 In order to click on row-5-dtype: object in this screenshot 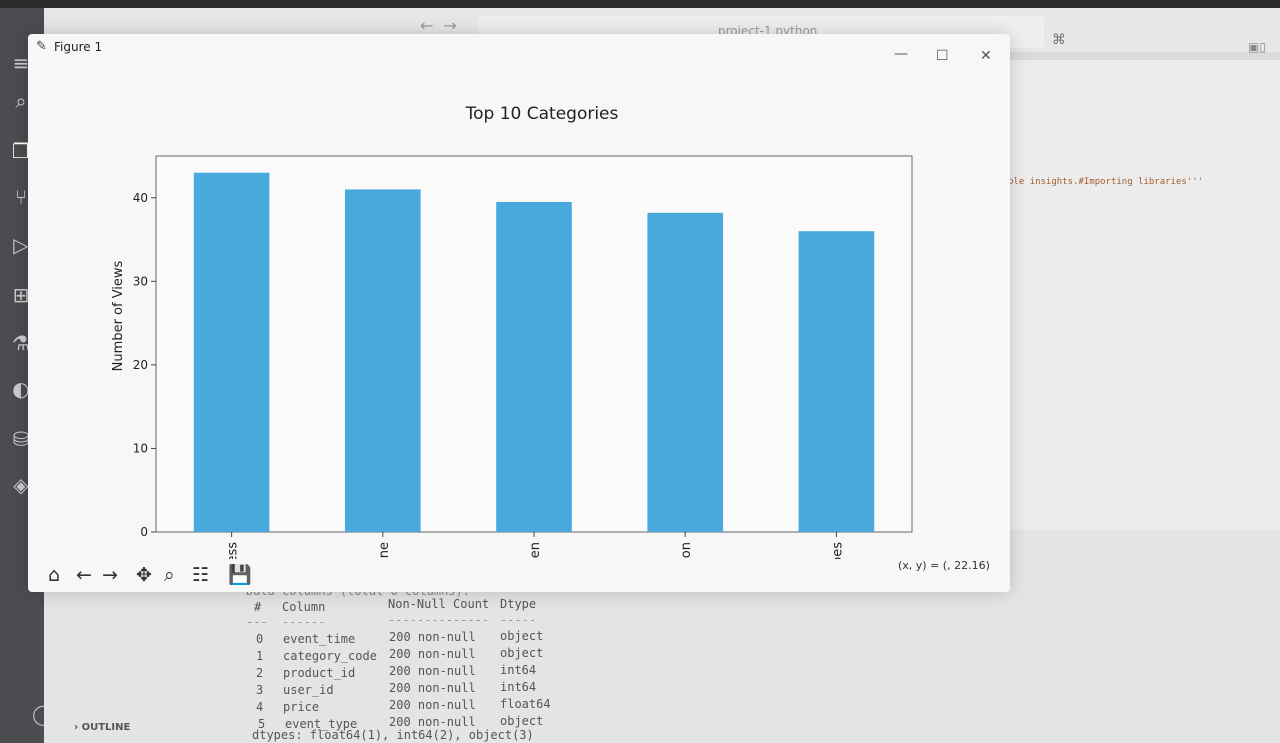, I will do `click(522, 721)`.